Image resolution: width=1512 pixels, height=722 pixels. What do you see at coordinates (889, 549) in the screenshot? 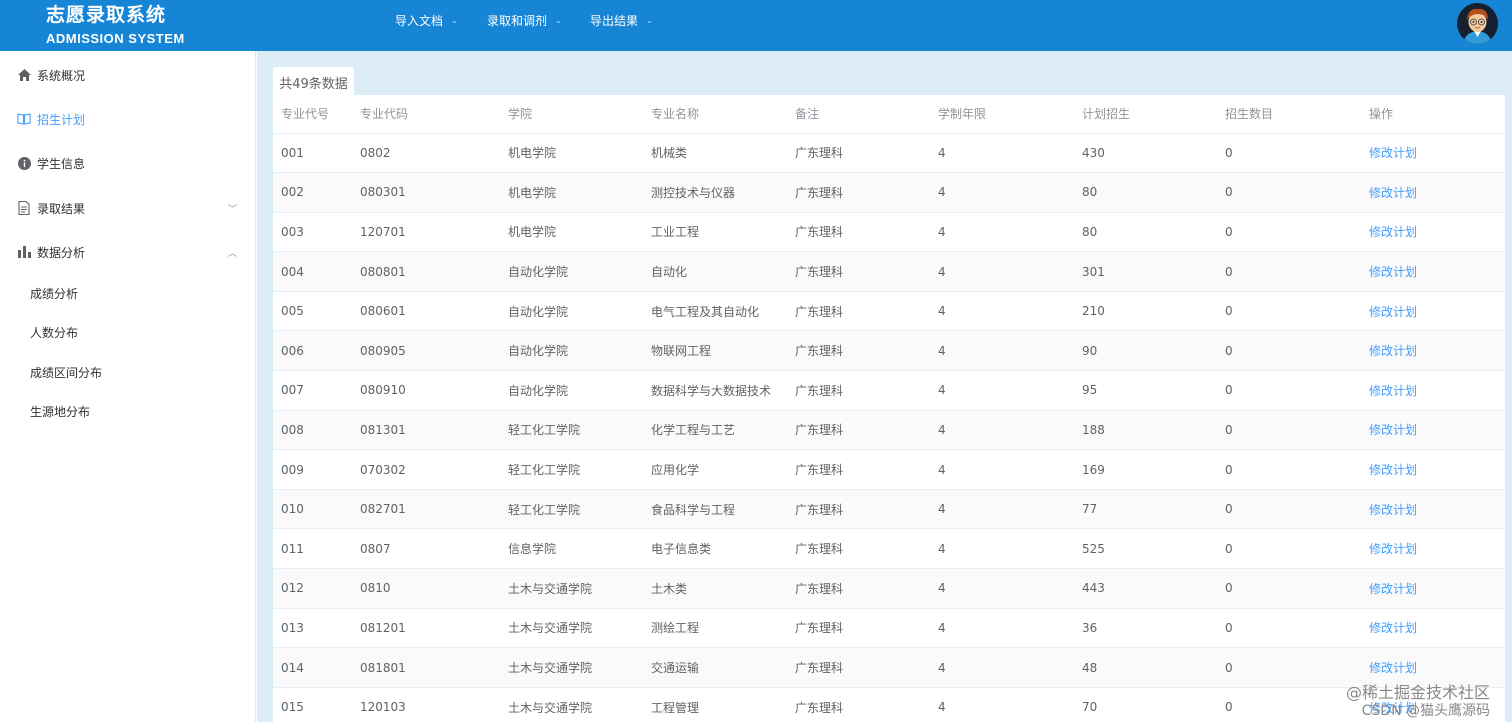
I see `table-row: 011 0807 信息学院 电子信息类 广东理科 4 525 0 修改计划` at bounding box center [889, 549].